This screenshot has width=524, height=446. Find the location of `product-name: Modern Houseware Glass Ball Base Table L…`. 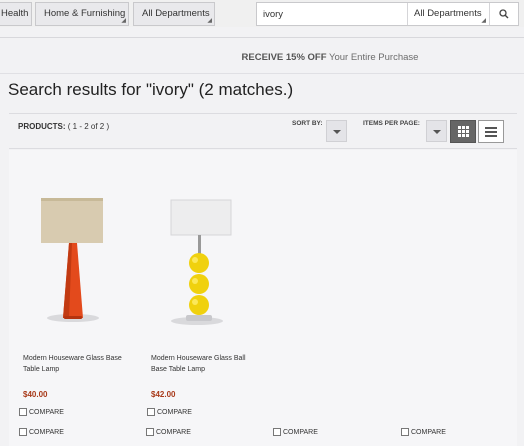

product-name: Modern Houseware Glass Ball Base Table L… is located at coordinates (206, 364).